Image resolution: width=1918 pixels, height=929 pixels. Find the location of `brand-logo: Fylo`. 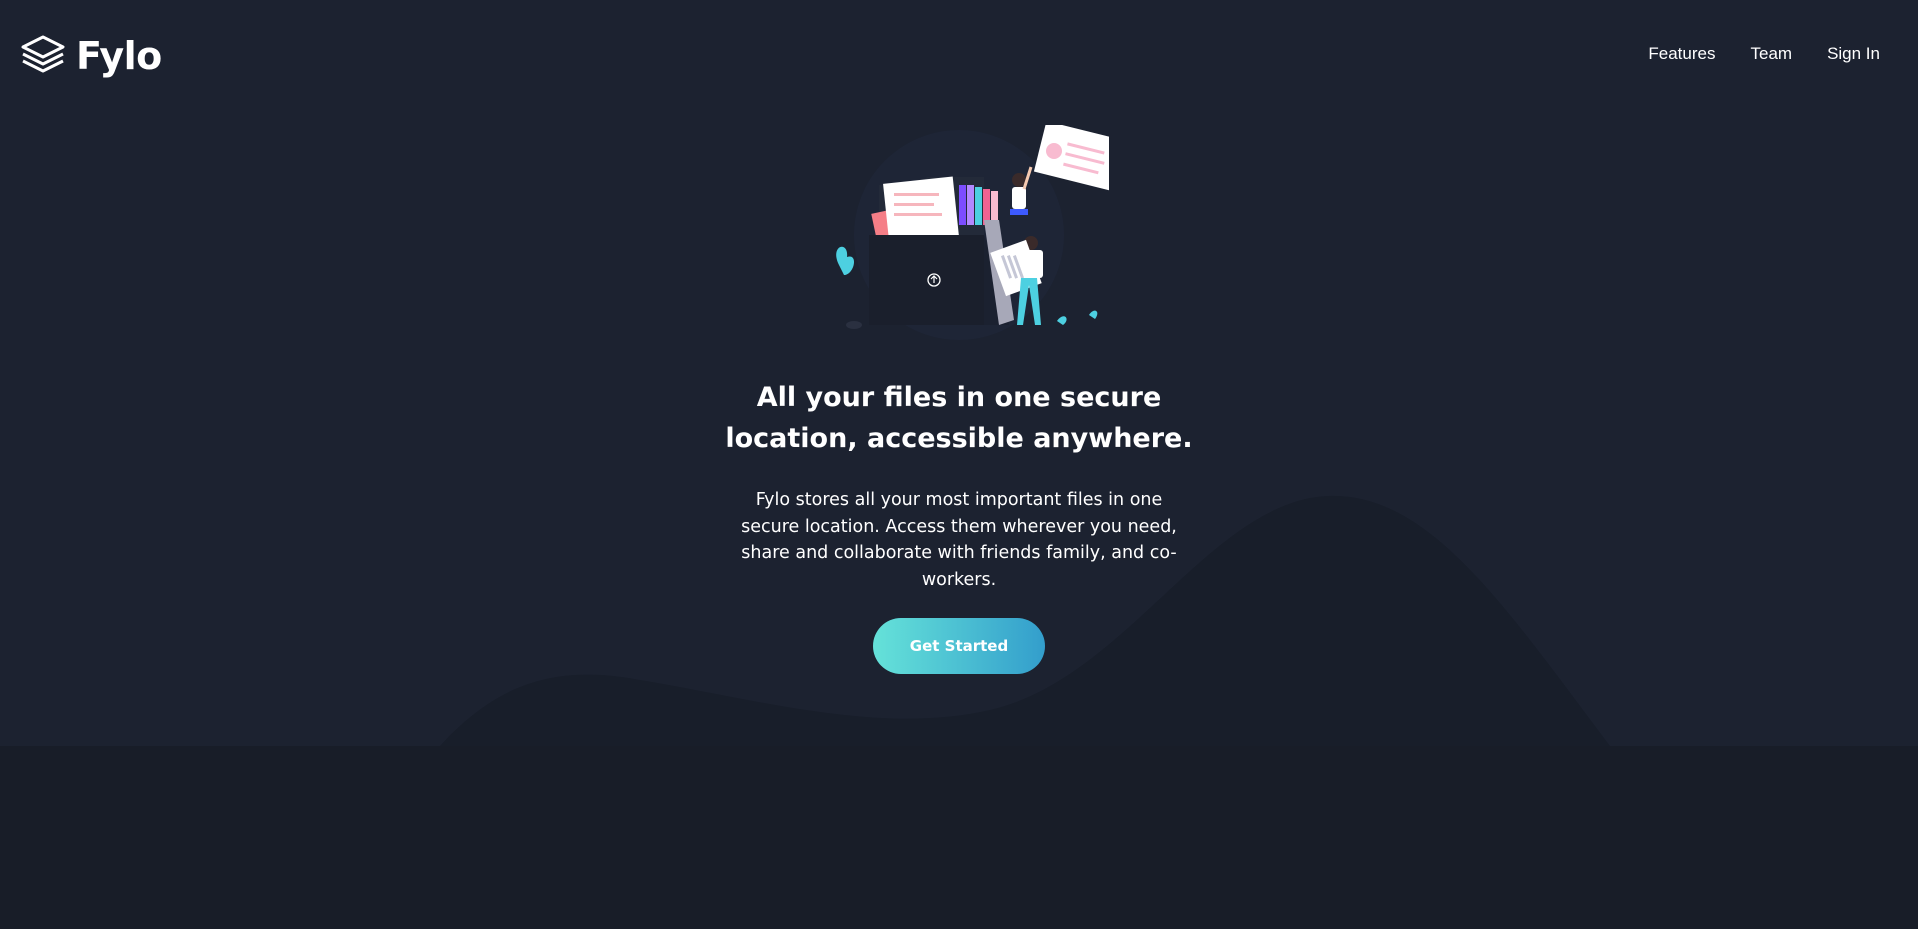

brand-logo: Fylo is located at coordinates (91, 56).